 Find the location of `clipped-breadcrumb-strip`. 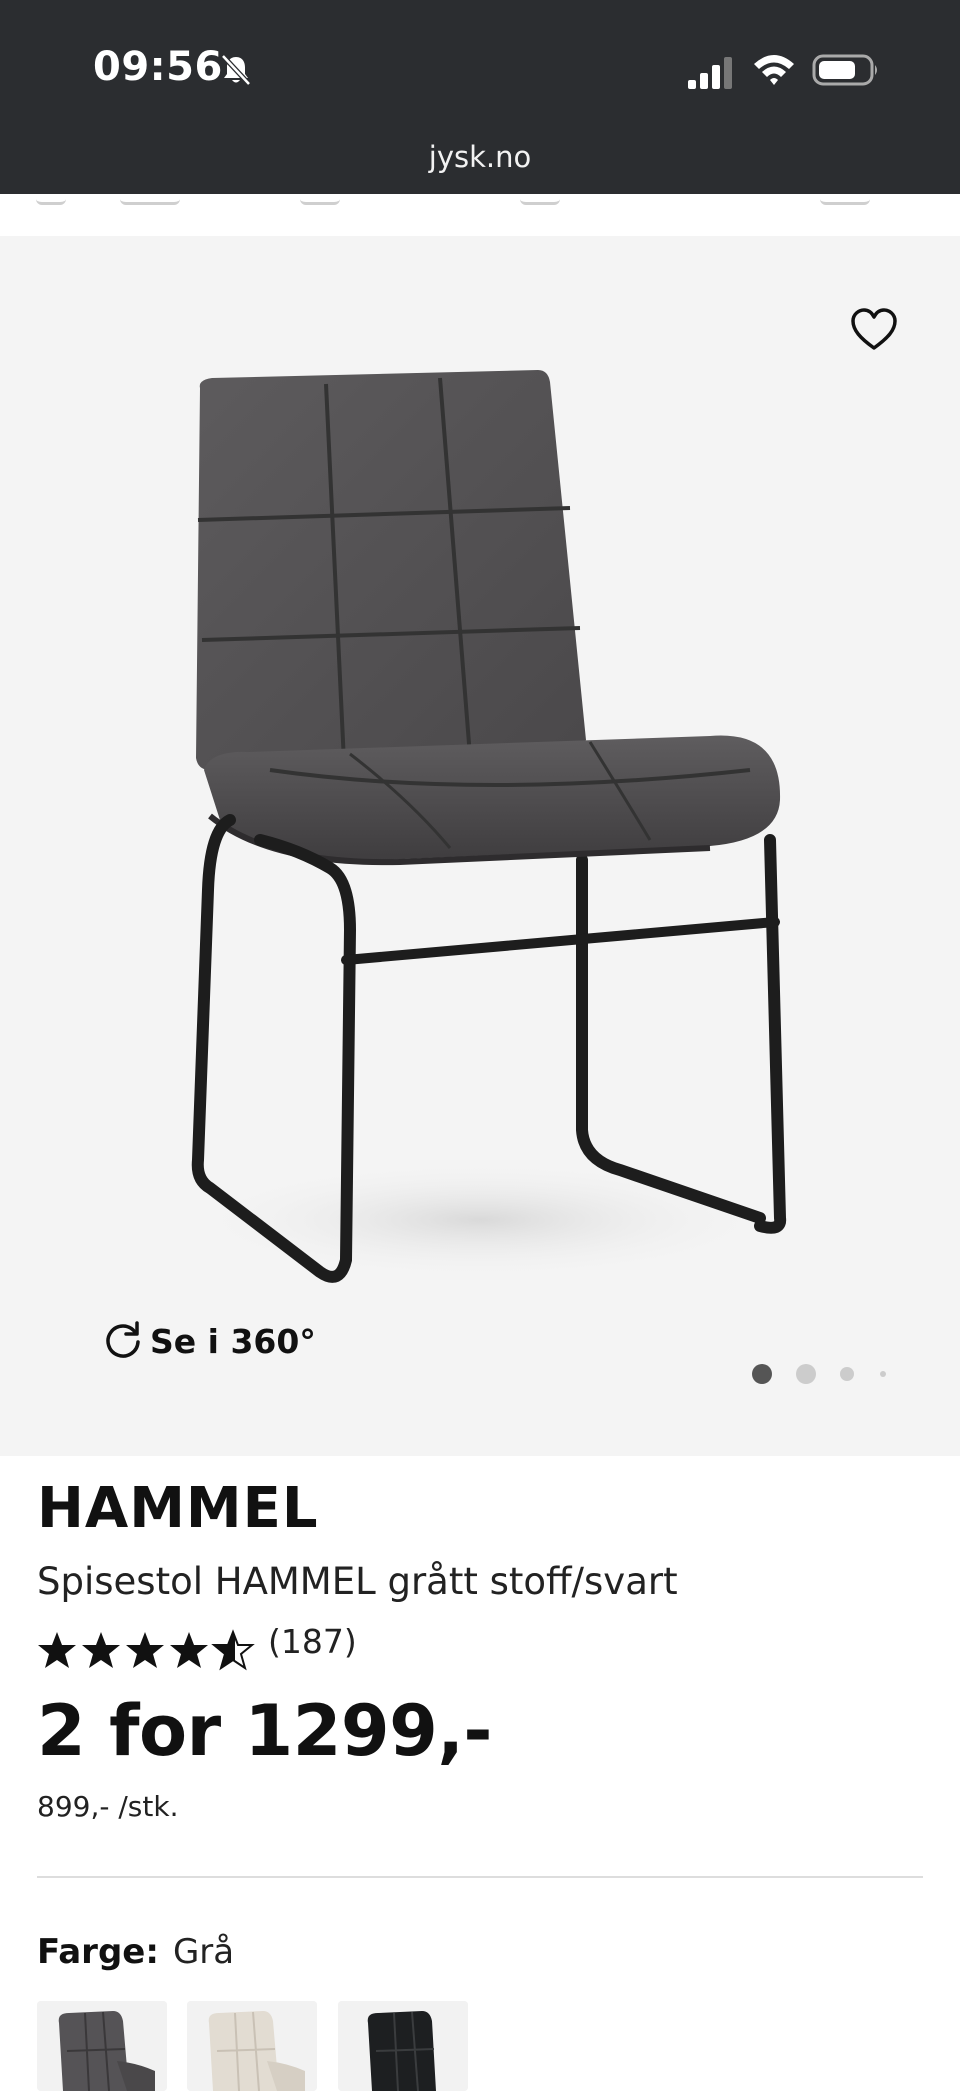

clipped-breadcrumb-strip is located at coordinates (480, 215).